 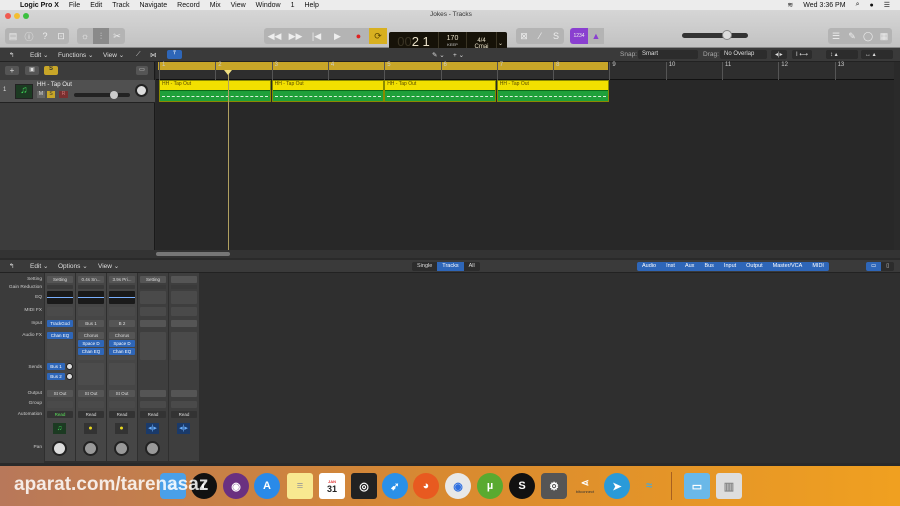 What do you see at coordinates (108, 266) in the screenshot?
I see `mixer-view-menu: View ⌄` at bounding box center [108, 266].